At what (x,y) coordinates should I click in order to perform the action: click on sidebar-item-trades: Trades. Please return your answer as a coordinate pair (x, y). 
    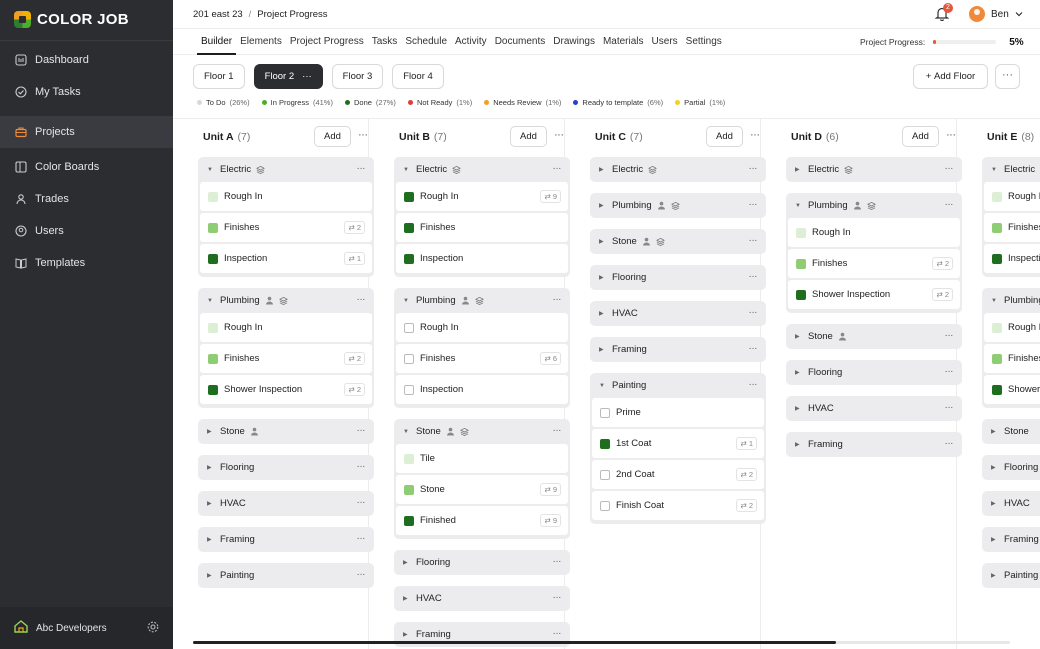
    Looking at the image, I should click on (86, 199).